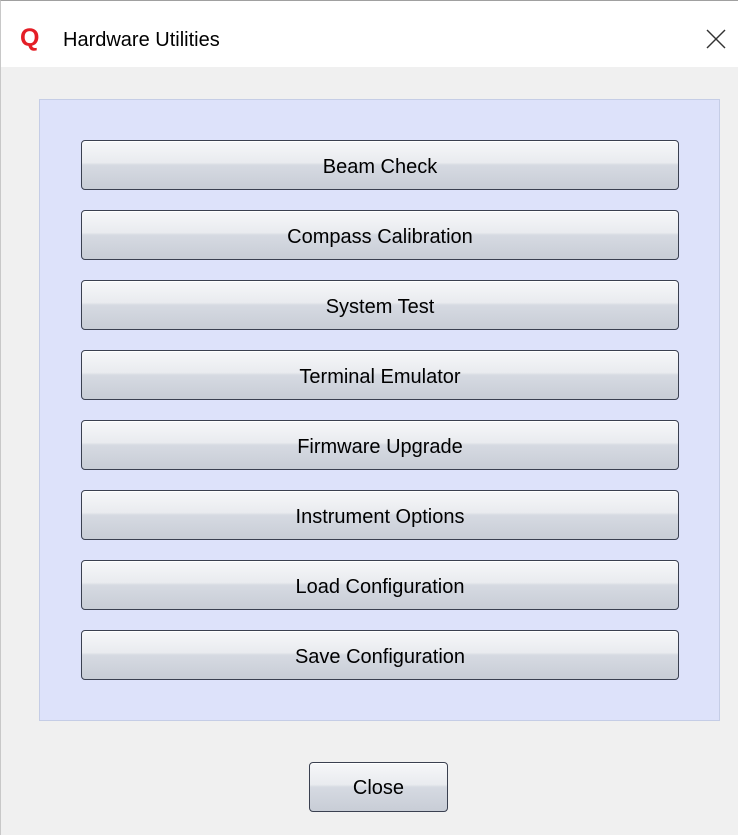 The image size is (738, 835). Describe the element at coordinates (369, 34) in the screenshot. I see `title-bar: Q Hardware Utilities` at that location.